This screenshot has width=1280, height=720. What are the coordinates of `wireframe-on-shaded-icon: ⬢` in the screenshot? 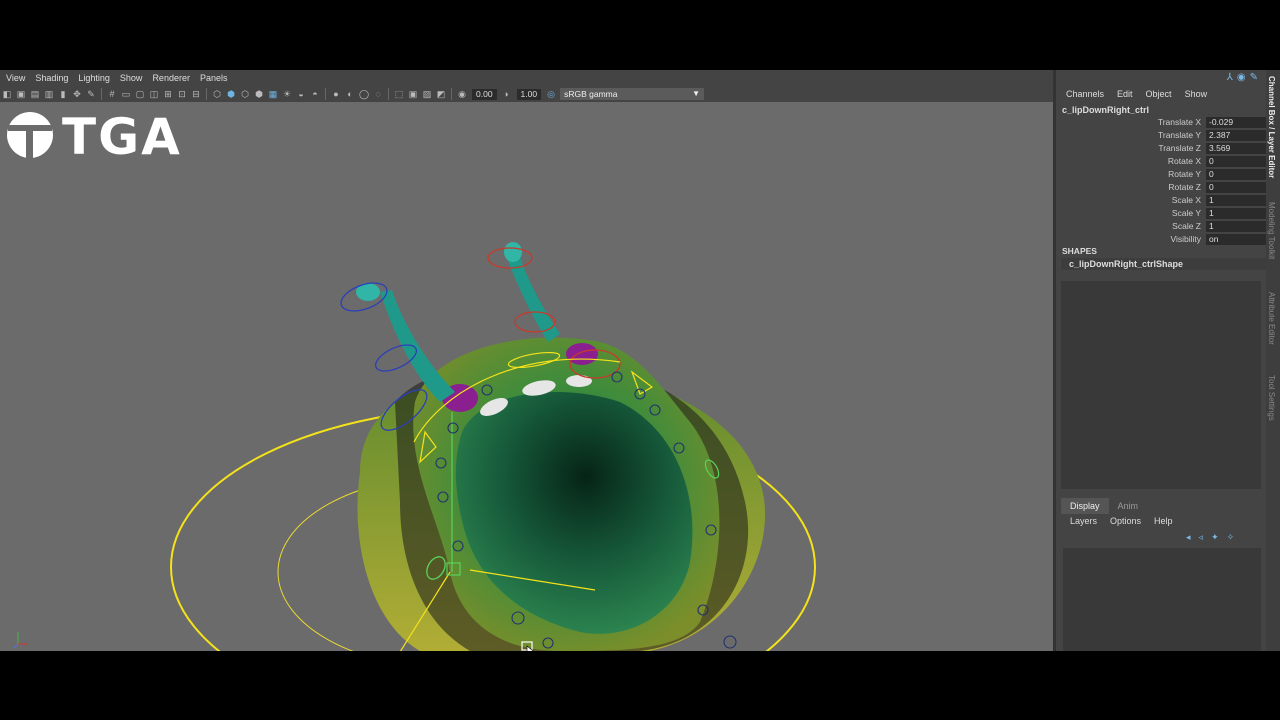 It's located at (259, 94).